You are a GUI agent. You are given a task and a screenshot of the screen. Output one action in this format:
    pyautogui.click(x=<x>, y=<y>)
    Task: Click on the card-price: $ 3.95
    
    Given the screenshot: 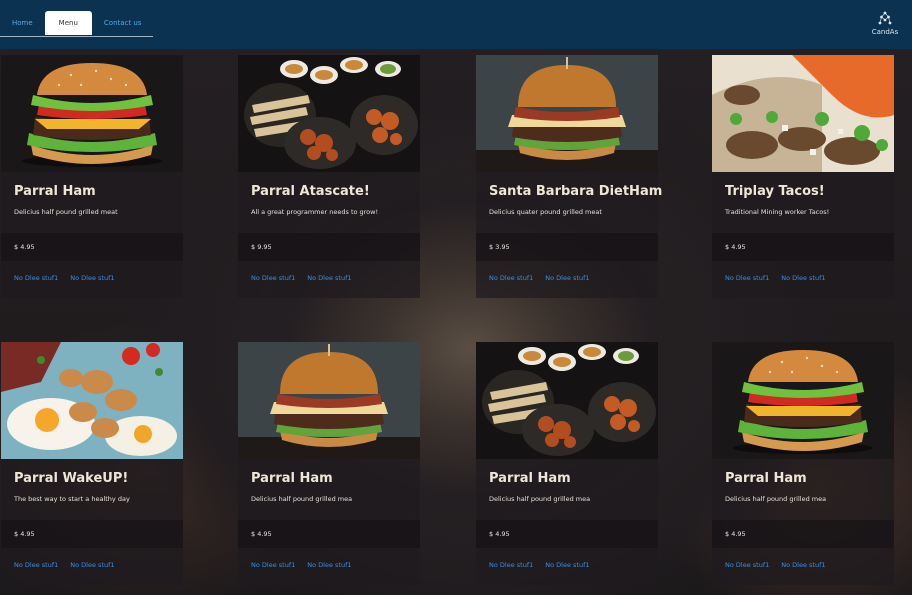 What is the action you would take?
    pyautogui.click(x=499, y=247)
    